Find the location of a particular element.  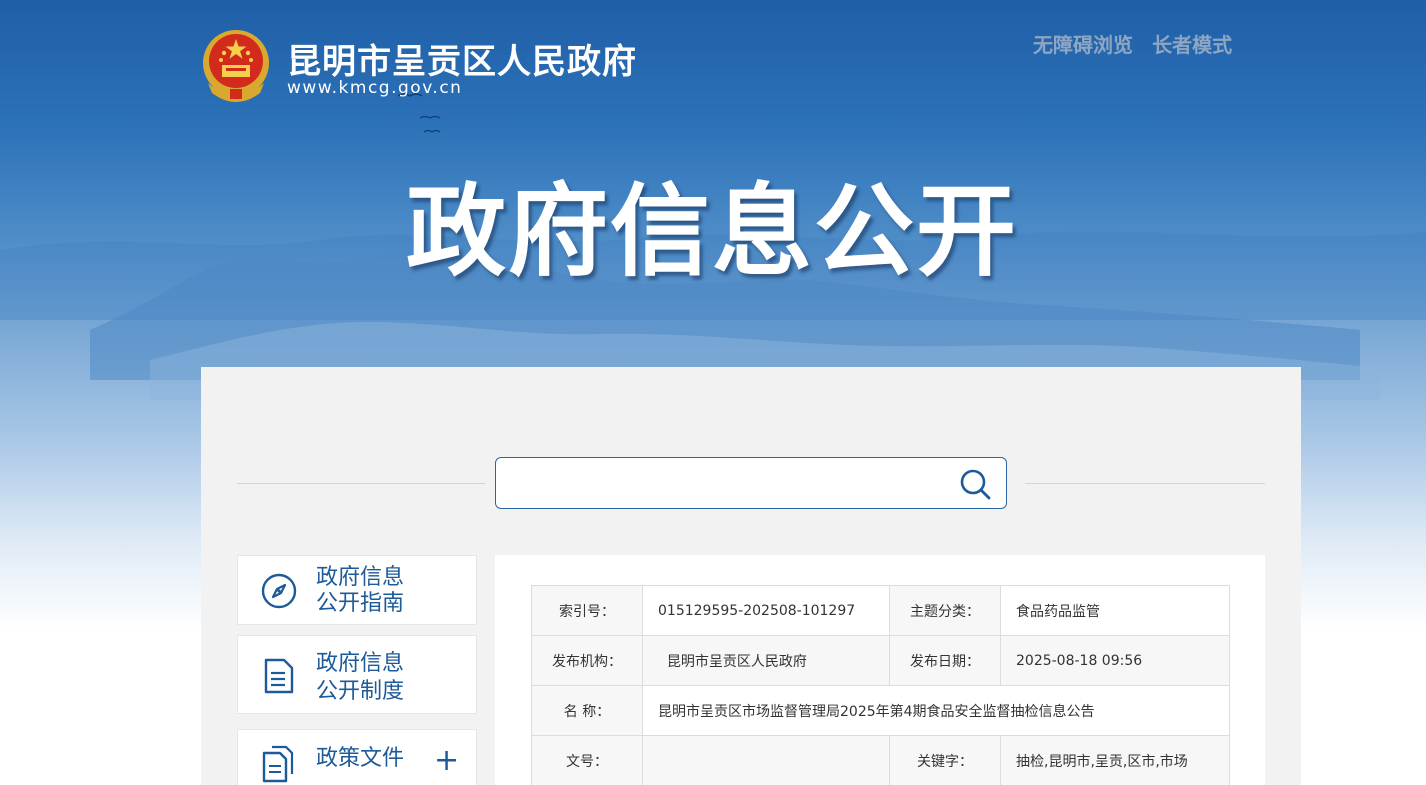

topic-label: 主题分类： is located at coordinates (945, 610).